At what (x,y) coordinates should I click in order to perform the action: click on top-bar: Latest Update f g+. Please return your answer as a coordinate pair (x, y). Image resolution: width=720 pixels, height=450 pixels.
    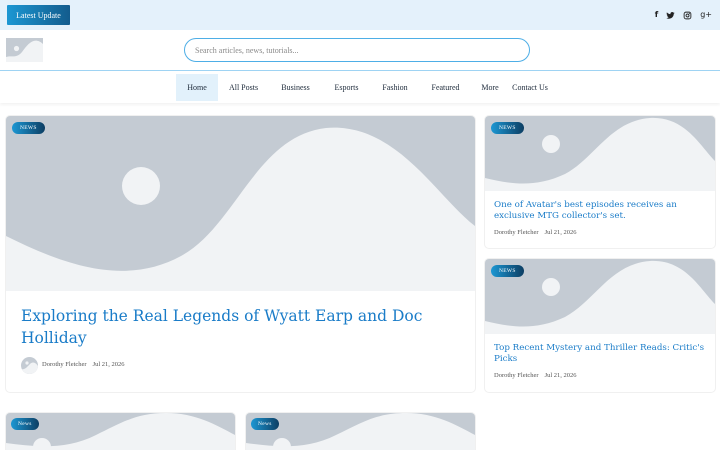
    Looking at the image, I should click on (360, 15).